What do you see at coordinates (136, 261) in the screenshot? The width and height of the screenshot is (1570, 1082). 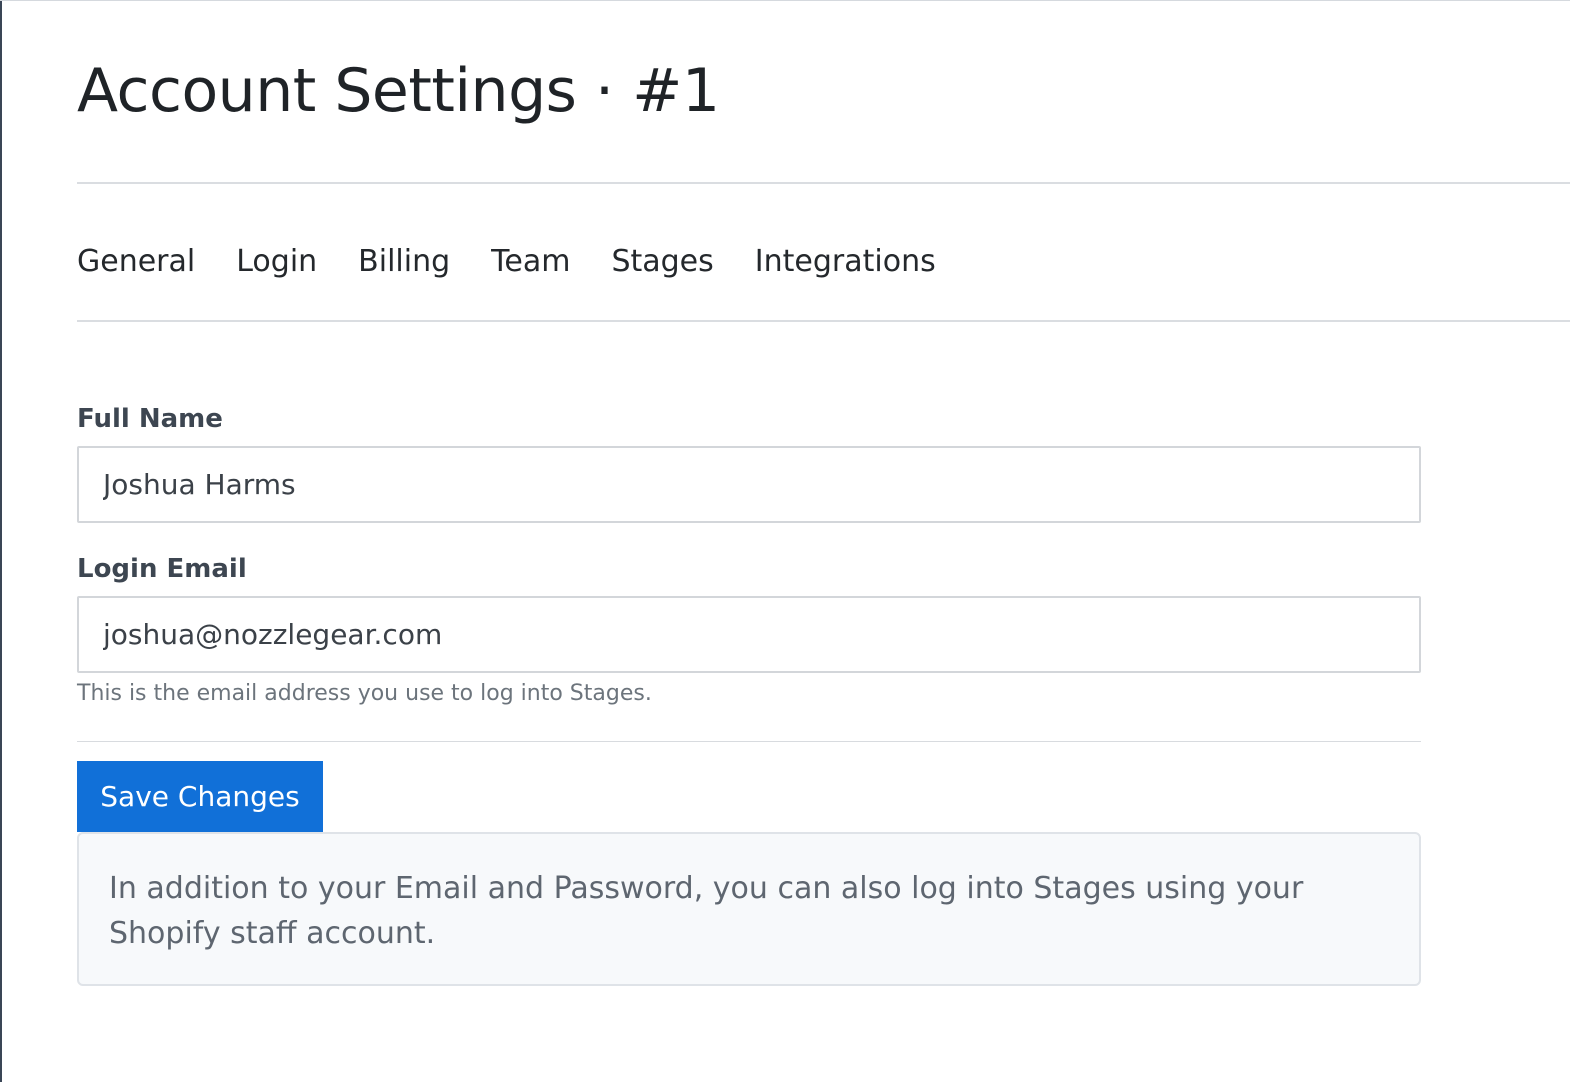 I see `tab-general: General` at bounding box center [136, 261].